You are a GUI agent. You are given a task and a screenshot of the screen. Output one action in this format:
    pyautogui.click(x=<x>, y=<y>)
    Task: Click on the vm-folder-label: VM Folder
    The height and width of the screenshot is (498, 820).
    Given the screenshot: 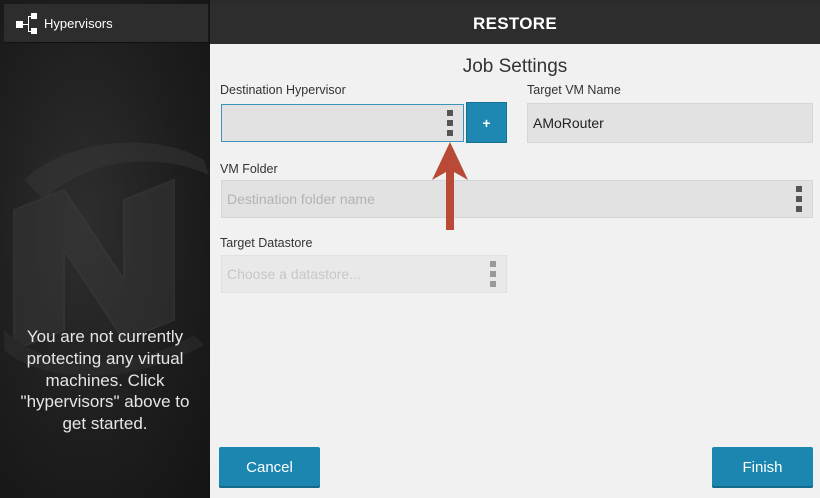 What is the action you would take?
    pyautogui.click(x=249, y=169)
    